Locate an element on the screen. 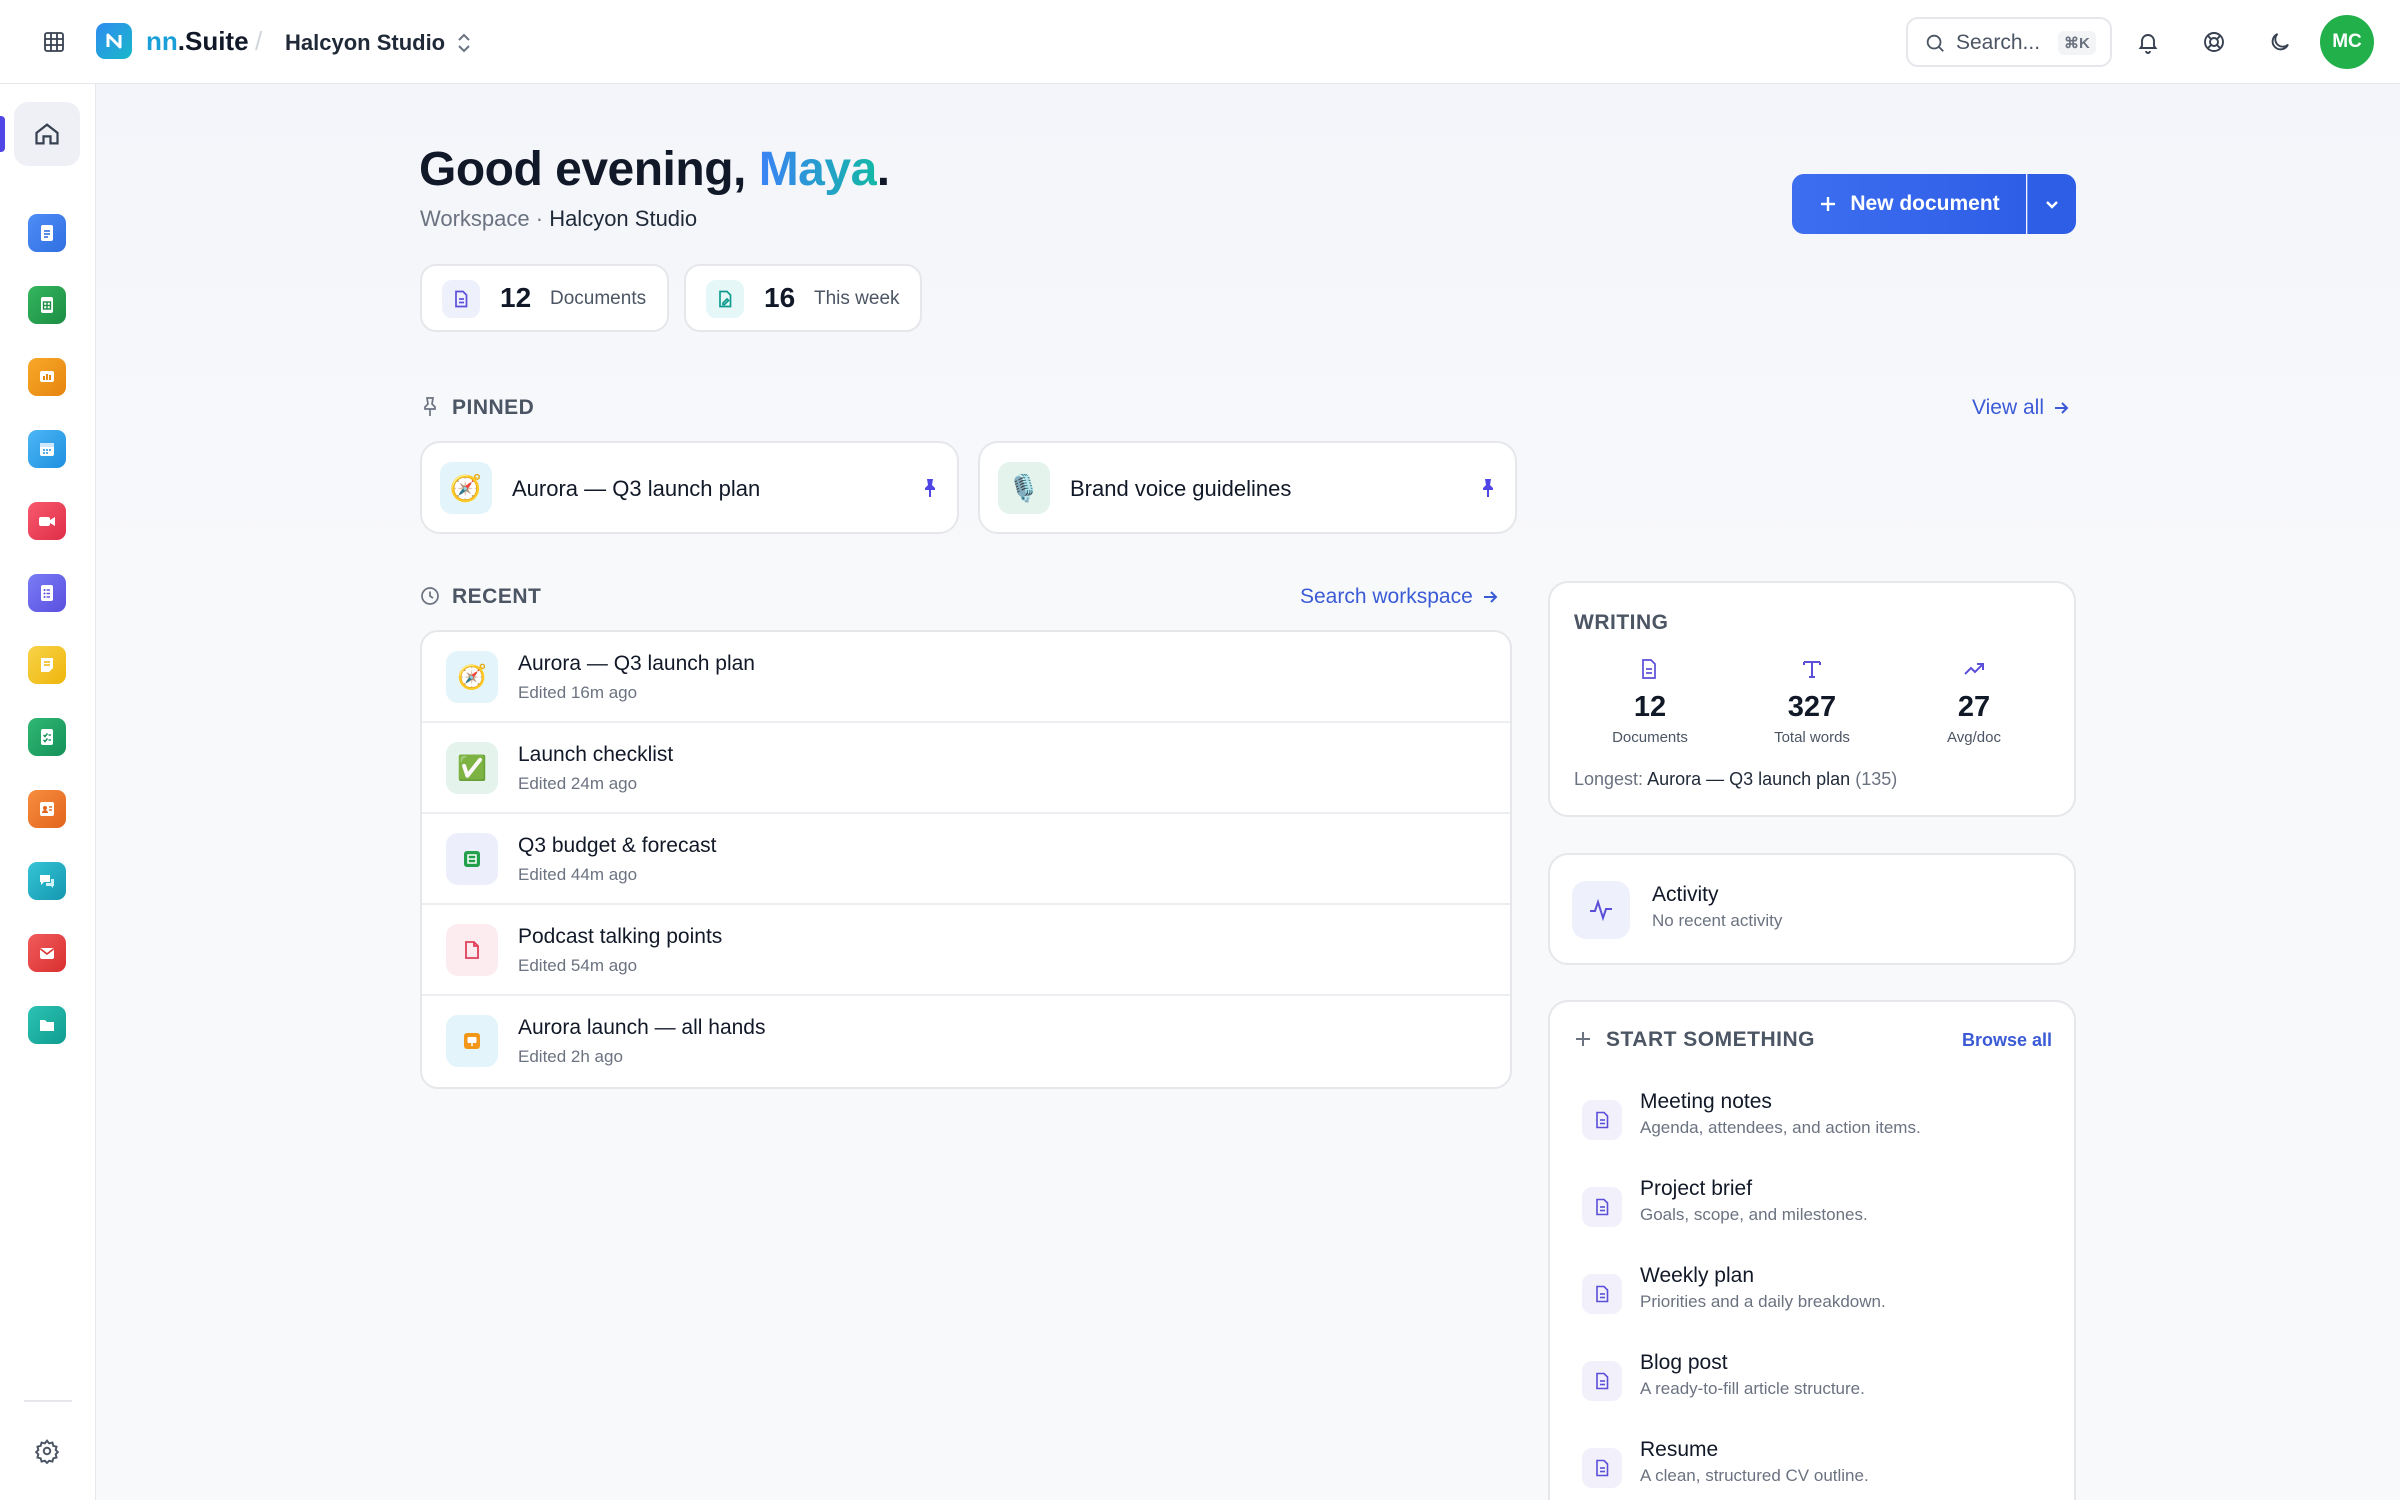 The width and height of the screenshot is (2400, 1500). sidebar-item-files is located at coordinates (47, 1025).